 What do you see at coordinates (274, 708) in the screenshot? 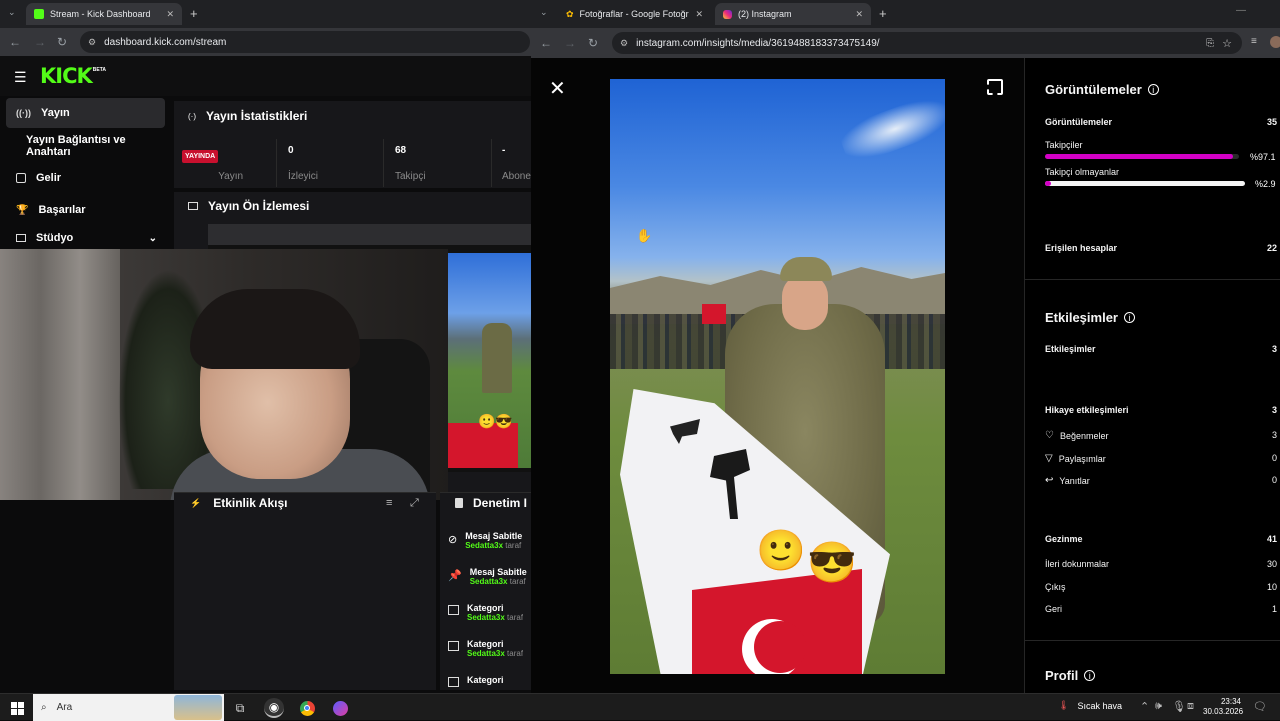
I see `obs-icon: ◉` at bounding box center [274, 708].